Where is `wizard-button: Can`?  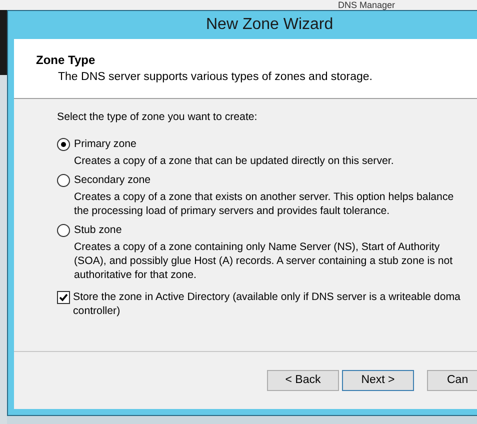
wizard-button: Can is located at coordinates (452, 380).